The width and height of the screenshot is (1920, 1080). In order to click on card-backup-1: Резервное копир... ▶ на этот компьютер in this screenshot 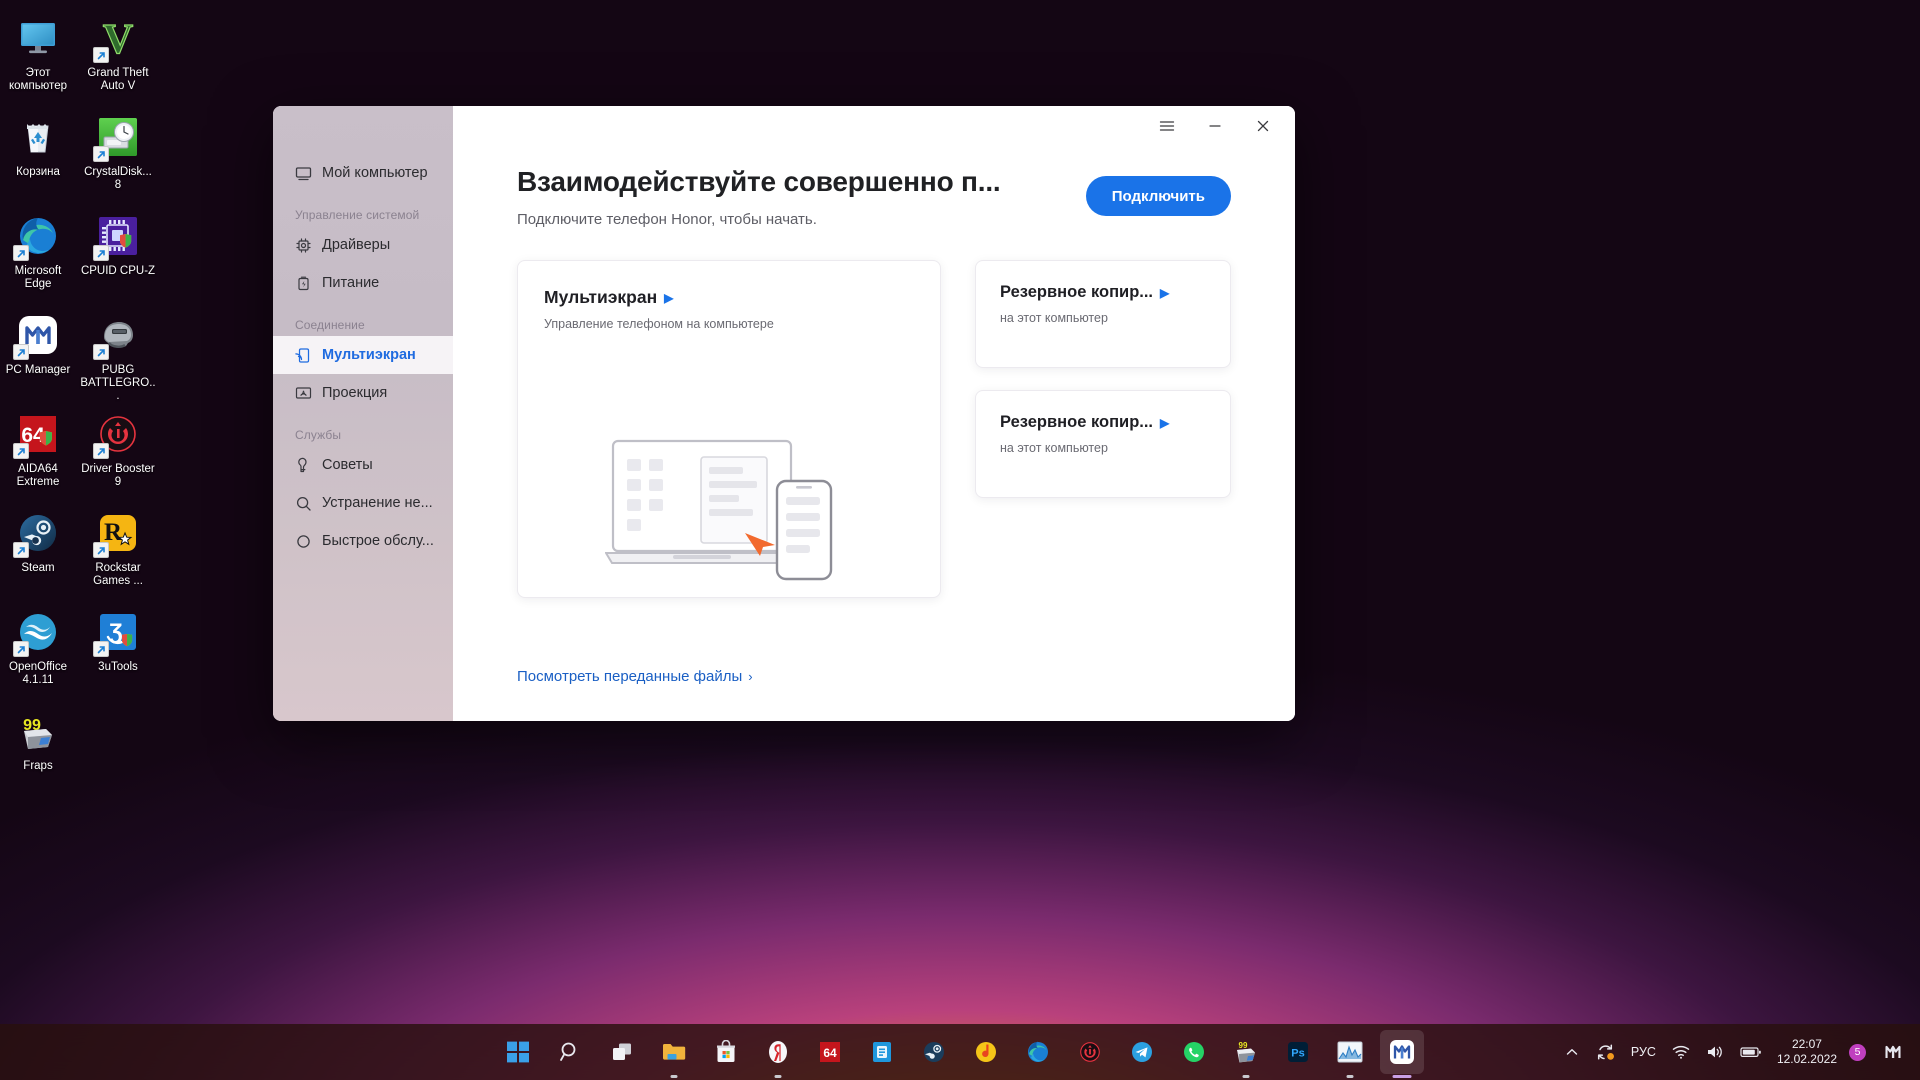, I will do `click(1103, 314)`.